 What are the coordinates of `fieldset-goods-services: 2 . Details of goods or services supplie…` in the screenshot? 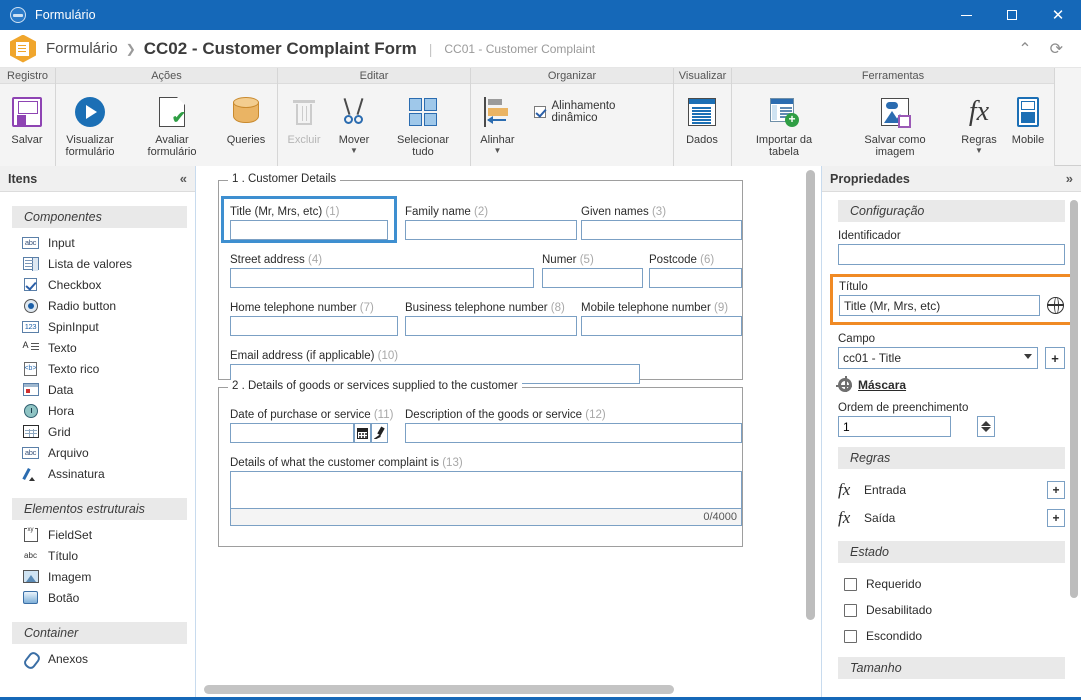 It's located at (480, 463).